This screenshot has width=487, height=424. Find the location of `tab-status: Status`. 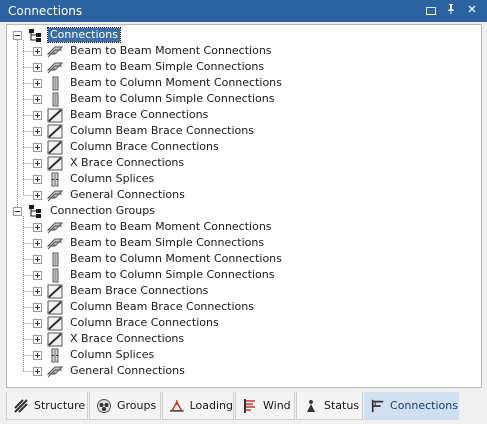

tab-status: Status is located at coordinates (329, 406).